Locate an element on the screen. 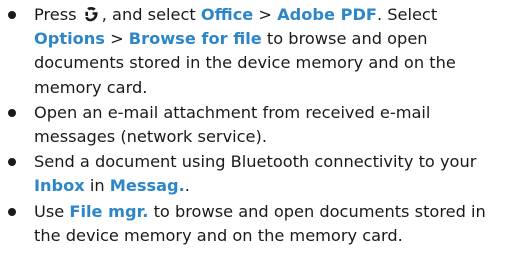 This screenshot has width=520, height=268. text: . Select is located at coordinates (407, 14).